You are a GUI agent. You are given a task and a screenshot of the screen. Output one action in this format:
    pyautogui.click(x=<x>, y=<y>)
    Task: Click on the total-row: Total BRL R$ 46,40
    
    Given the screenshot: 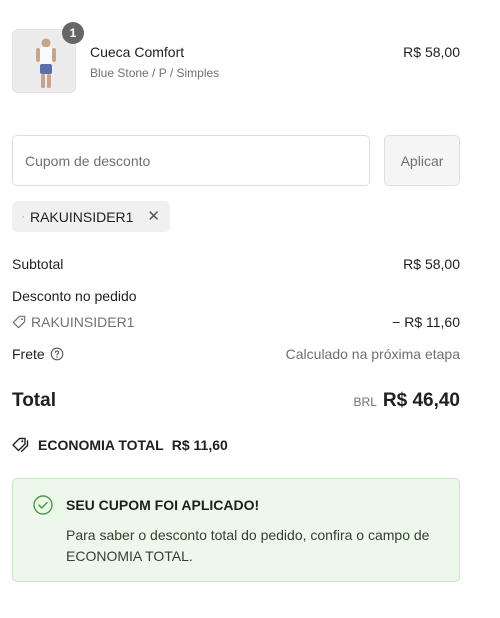 What is the action you would take?
    pyautogui.click(x=236, y=401)
    